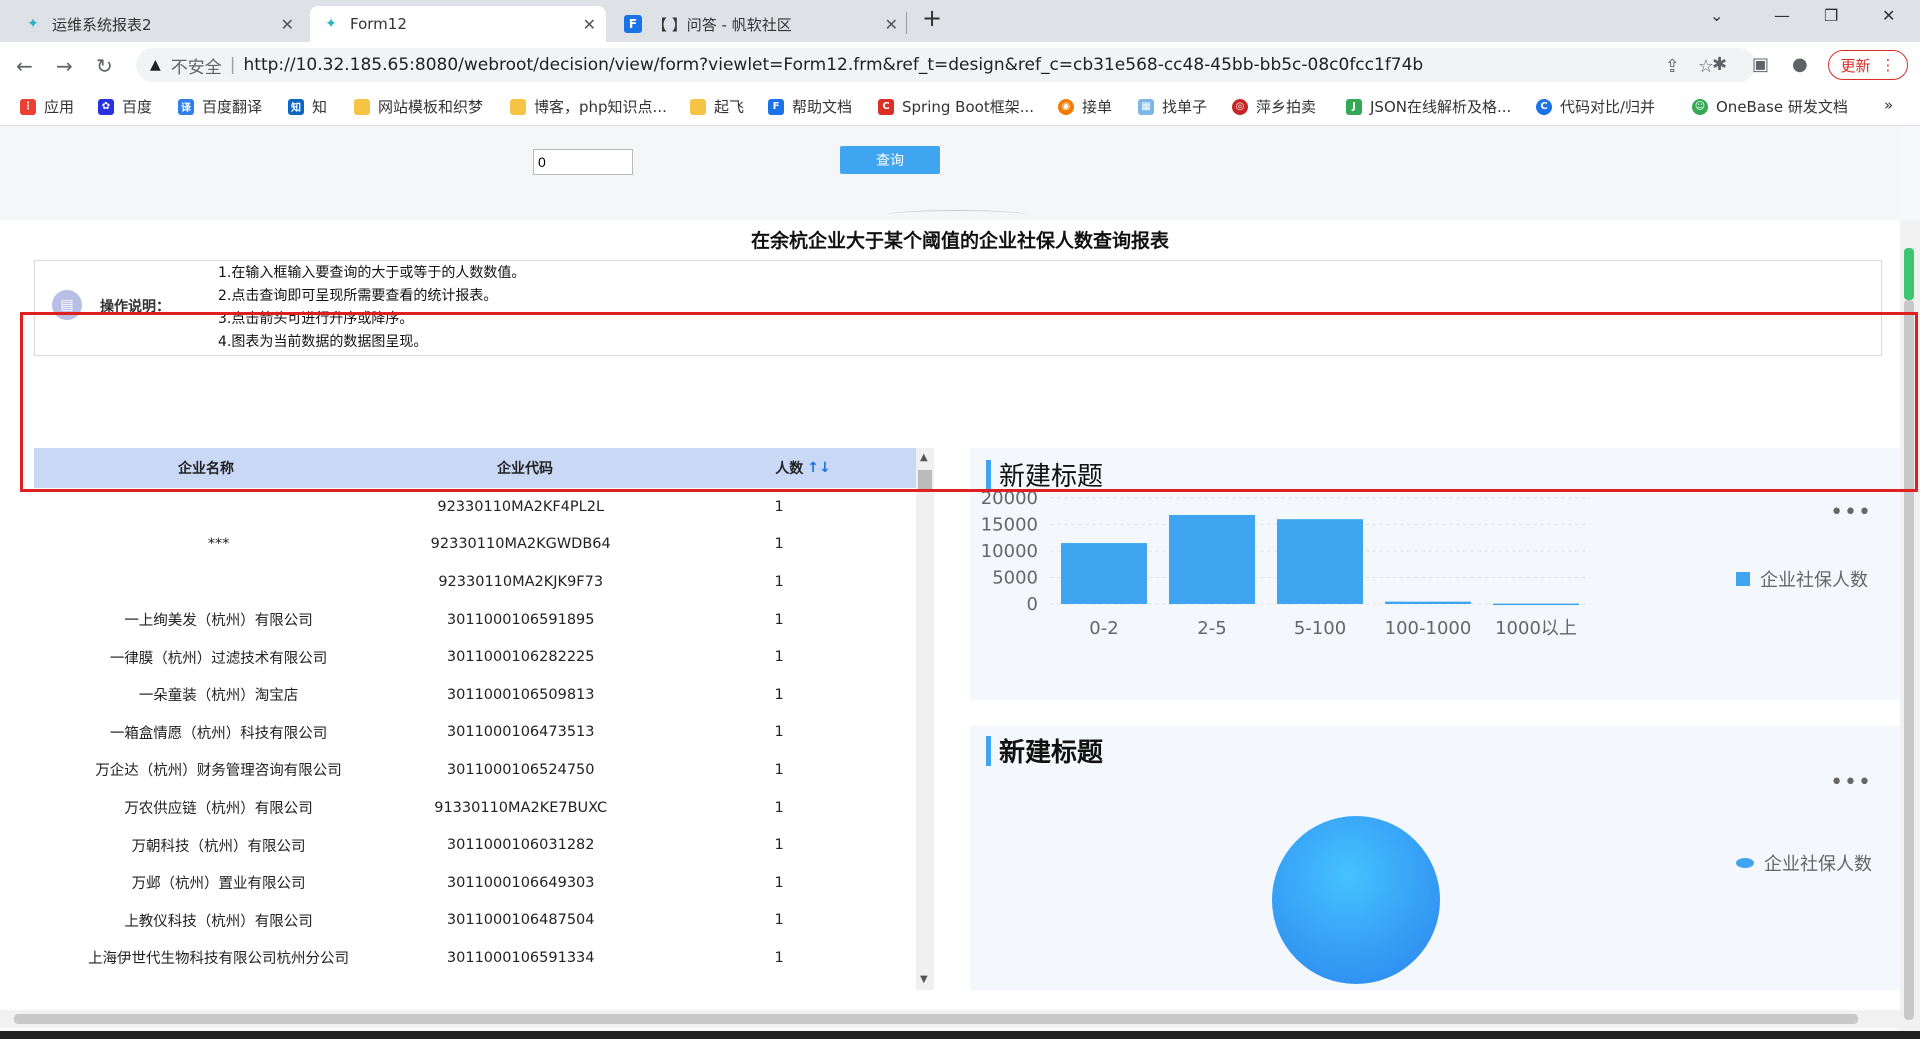 The height and width of the screenshot is (1039, 1920). Describe the element at coordinates (477, 695) in the screenshot. I see `table-row: 一朵童装（杭州）淘宝店 3011000106509813 1` at that location.